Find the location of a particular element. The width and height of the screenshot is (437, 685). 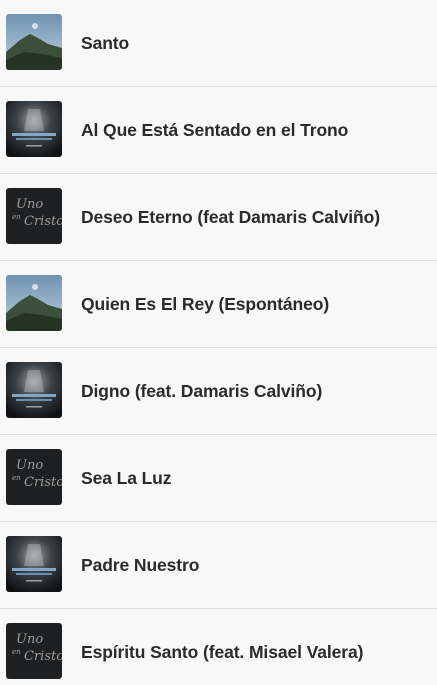

track-title: Sea La Luz is located at coordinates (126, 477).